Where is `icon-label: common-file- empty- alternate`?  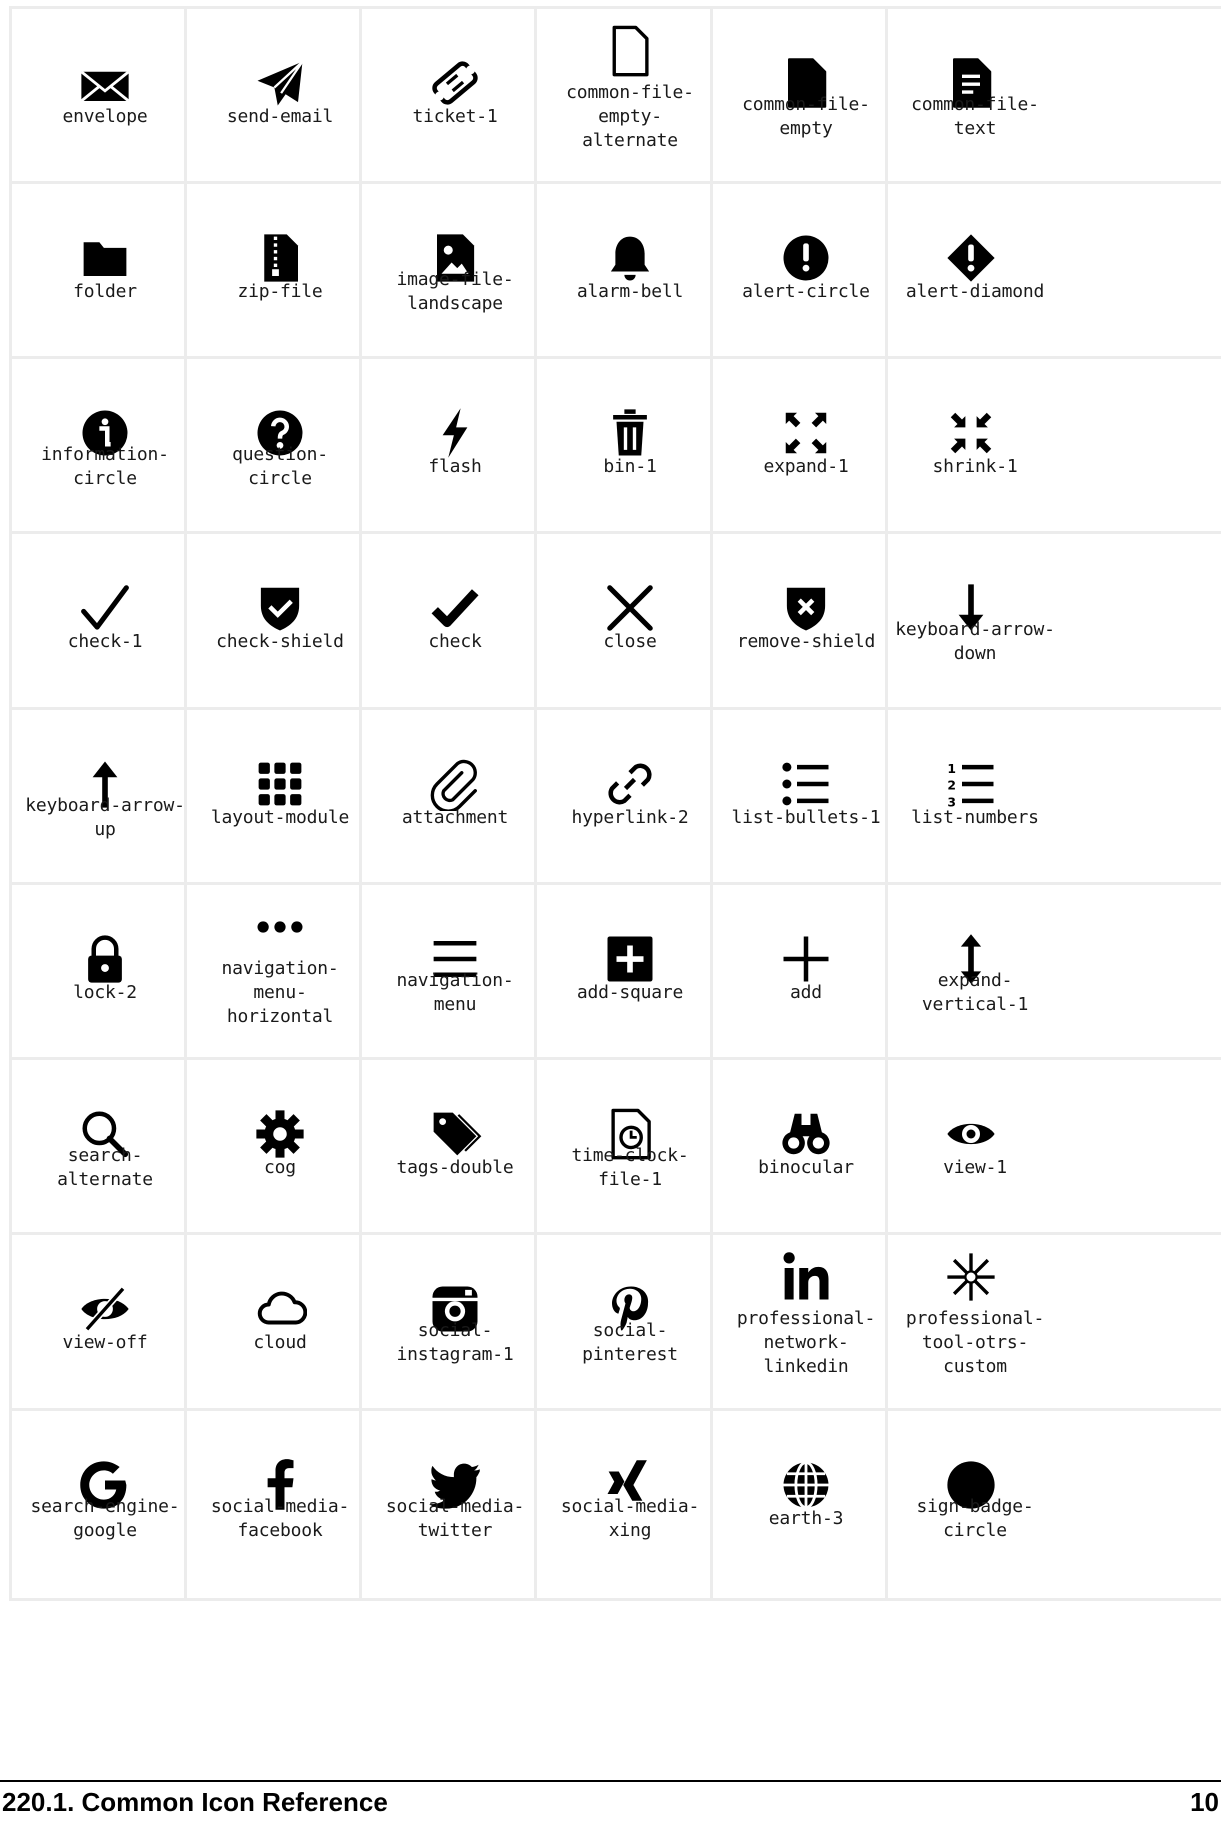 icon-label: common-file- empty- alternate is located at coordinates (630, 116).